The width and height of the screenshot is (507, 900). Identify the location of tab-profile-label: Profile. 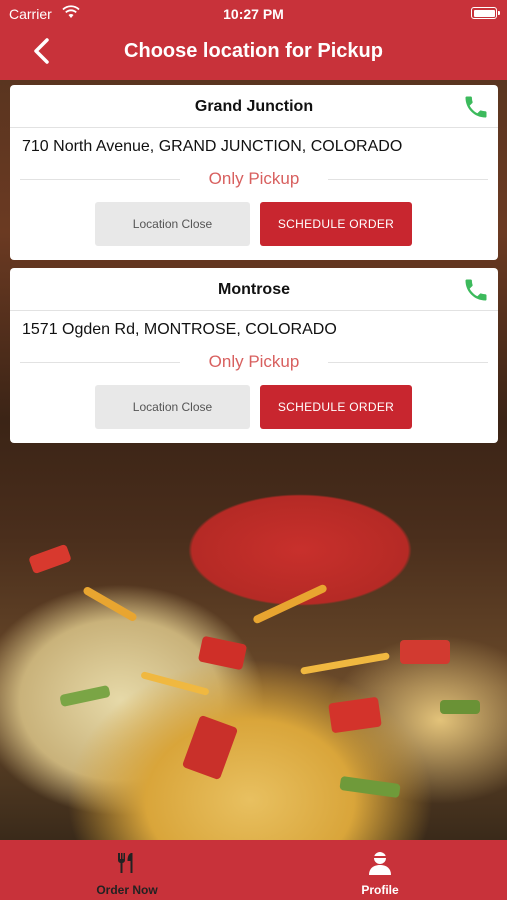
(380, 890).